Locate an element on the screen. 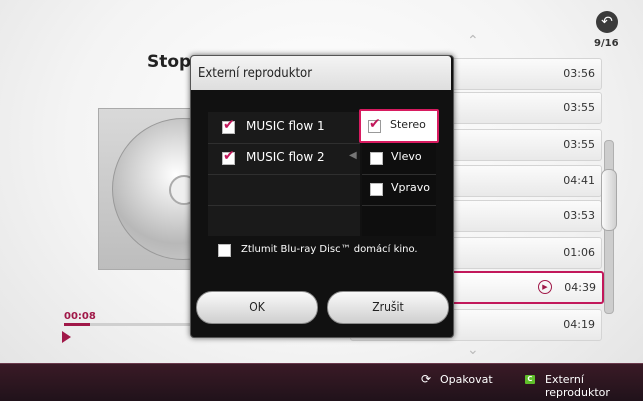  device-label: MUSIC flow 2 is located at coordinates (285, 157).